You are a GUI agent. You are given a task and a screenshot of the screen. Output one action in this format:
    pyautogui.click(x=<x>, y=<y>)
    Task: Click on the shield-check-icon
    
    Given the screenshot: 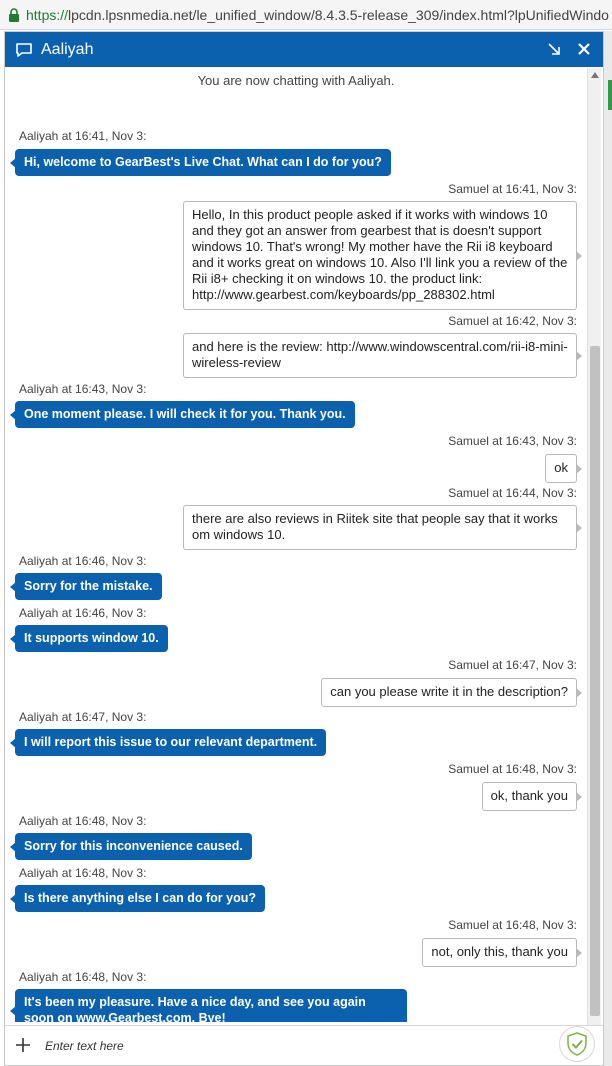 What is the action you would take?
    pyautogui.click(x=577, y=1044)
    